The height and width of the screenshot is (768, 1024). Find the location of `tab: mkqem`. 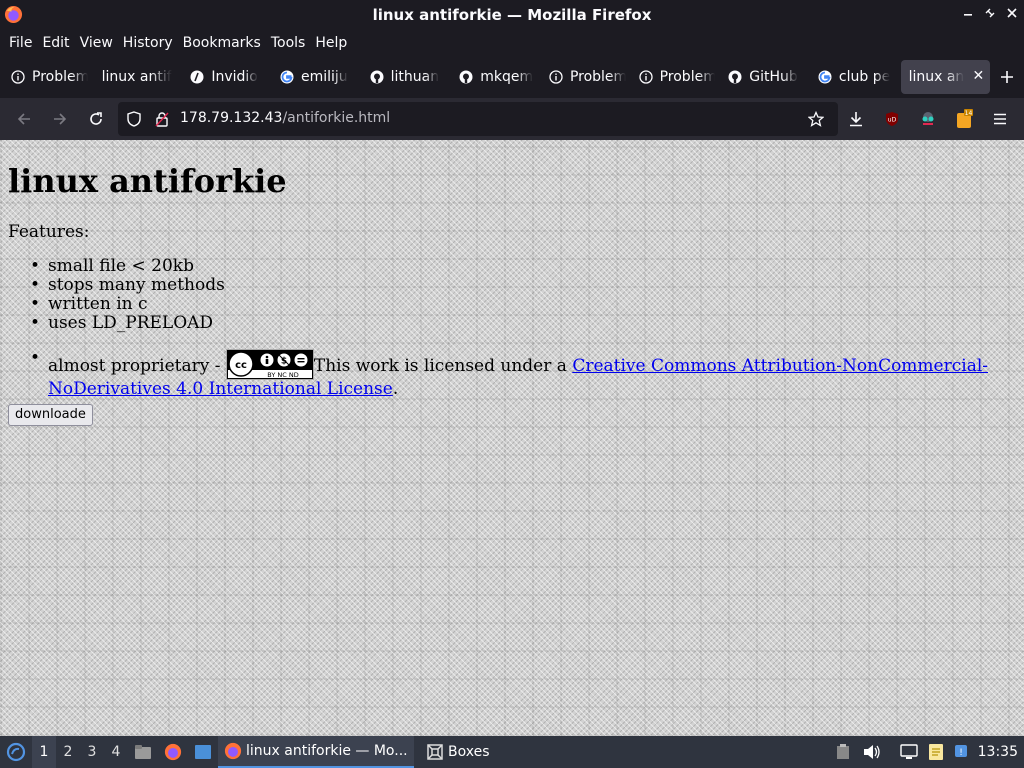

tab: mkqem is located at coordinates (497, 77).